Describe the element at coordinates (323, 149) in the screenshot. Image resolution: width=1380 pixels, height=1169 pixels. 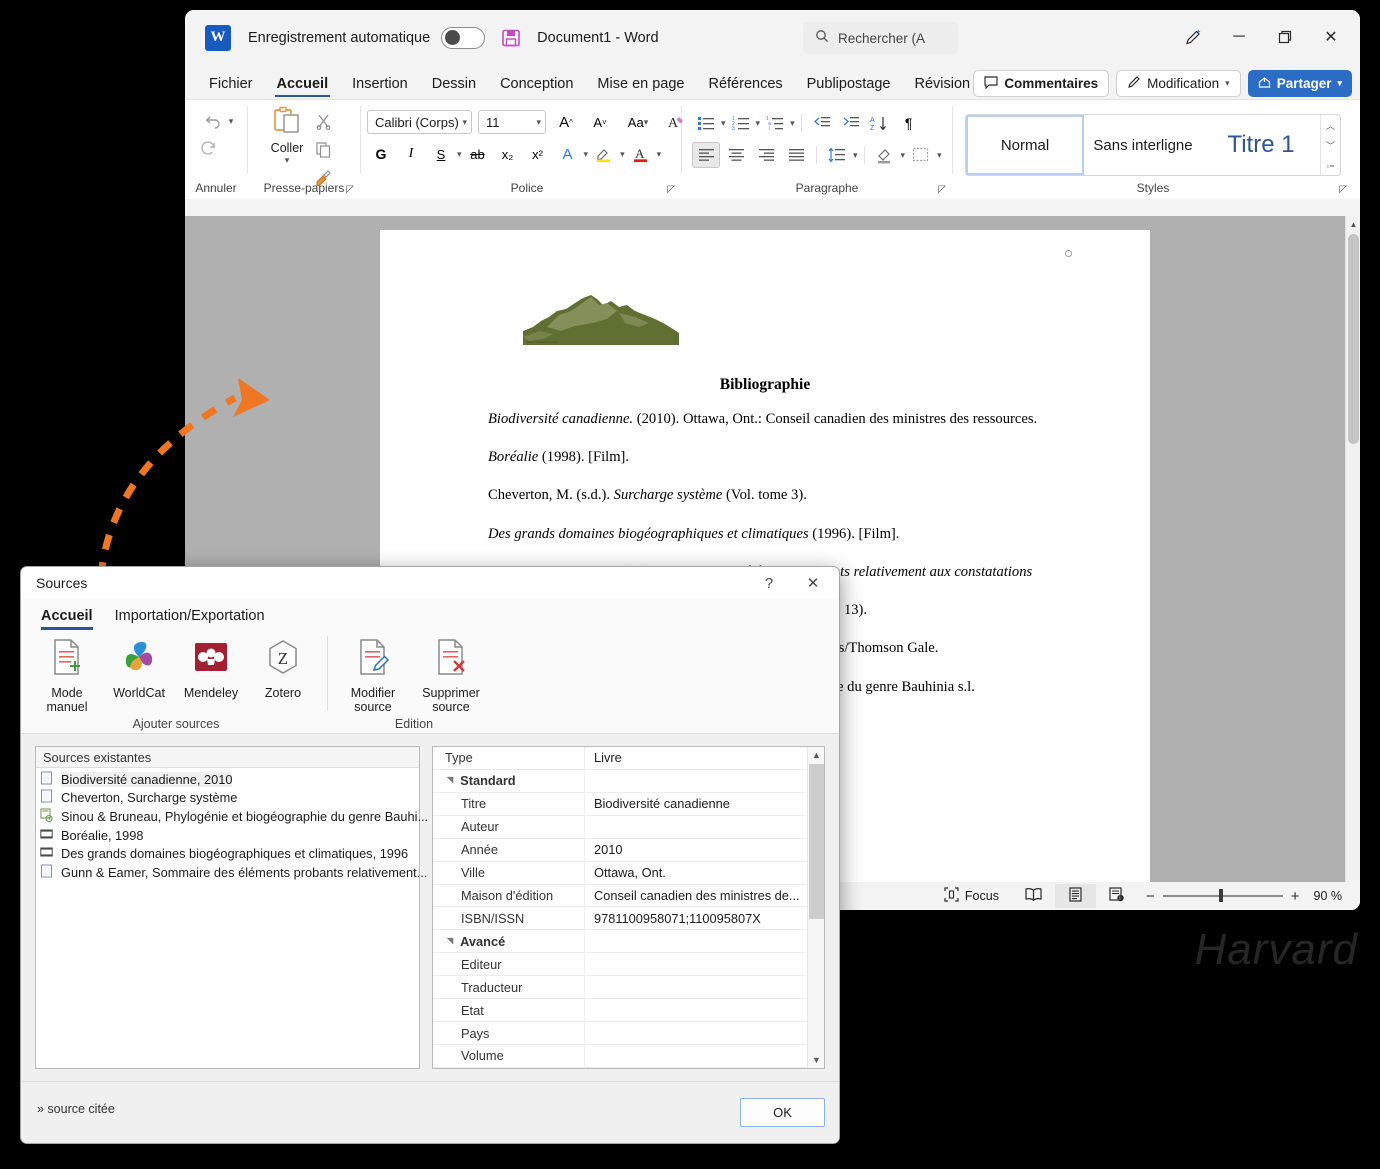
I see `copy-icon` at that location.